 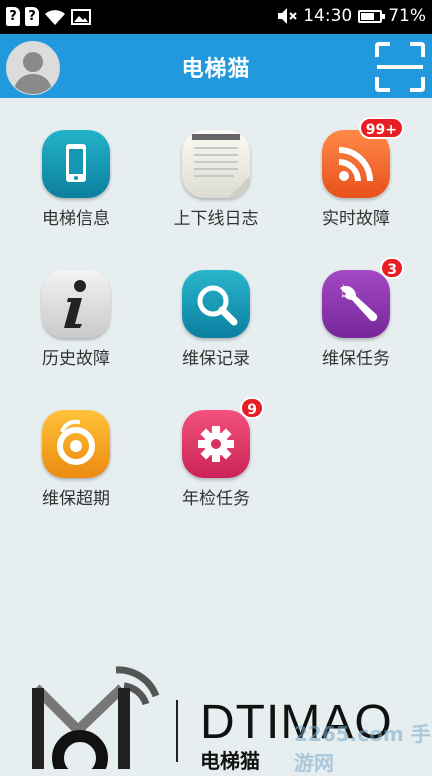 I want to click on brand-divider, so click(x=177, y=731).